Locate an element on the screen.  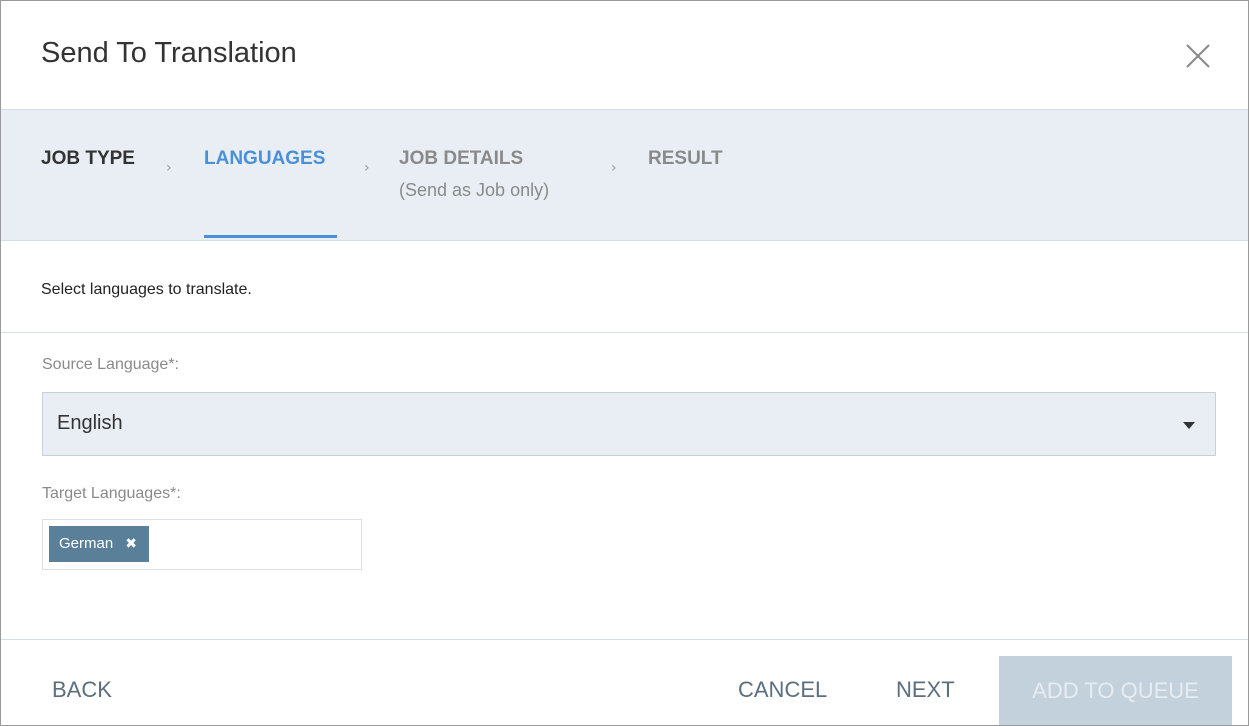
step-job-type: JOB TYPE is located at coordinates (88, 159).